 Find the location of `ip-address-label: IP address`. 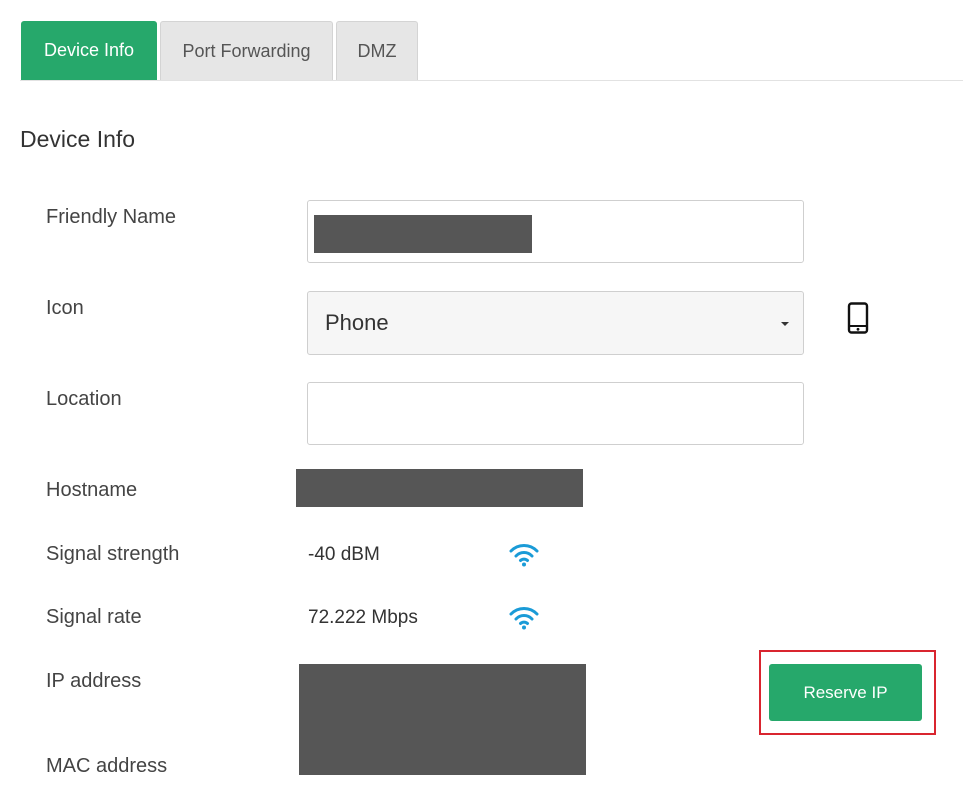

ip-address-label: IP address is located at coordinates (94, 681).